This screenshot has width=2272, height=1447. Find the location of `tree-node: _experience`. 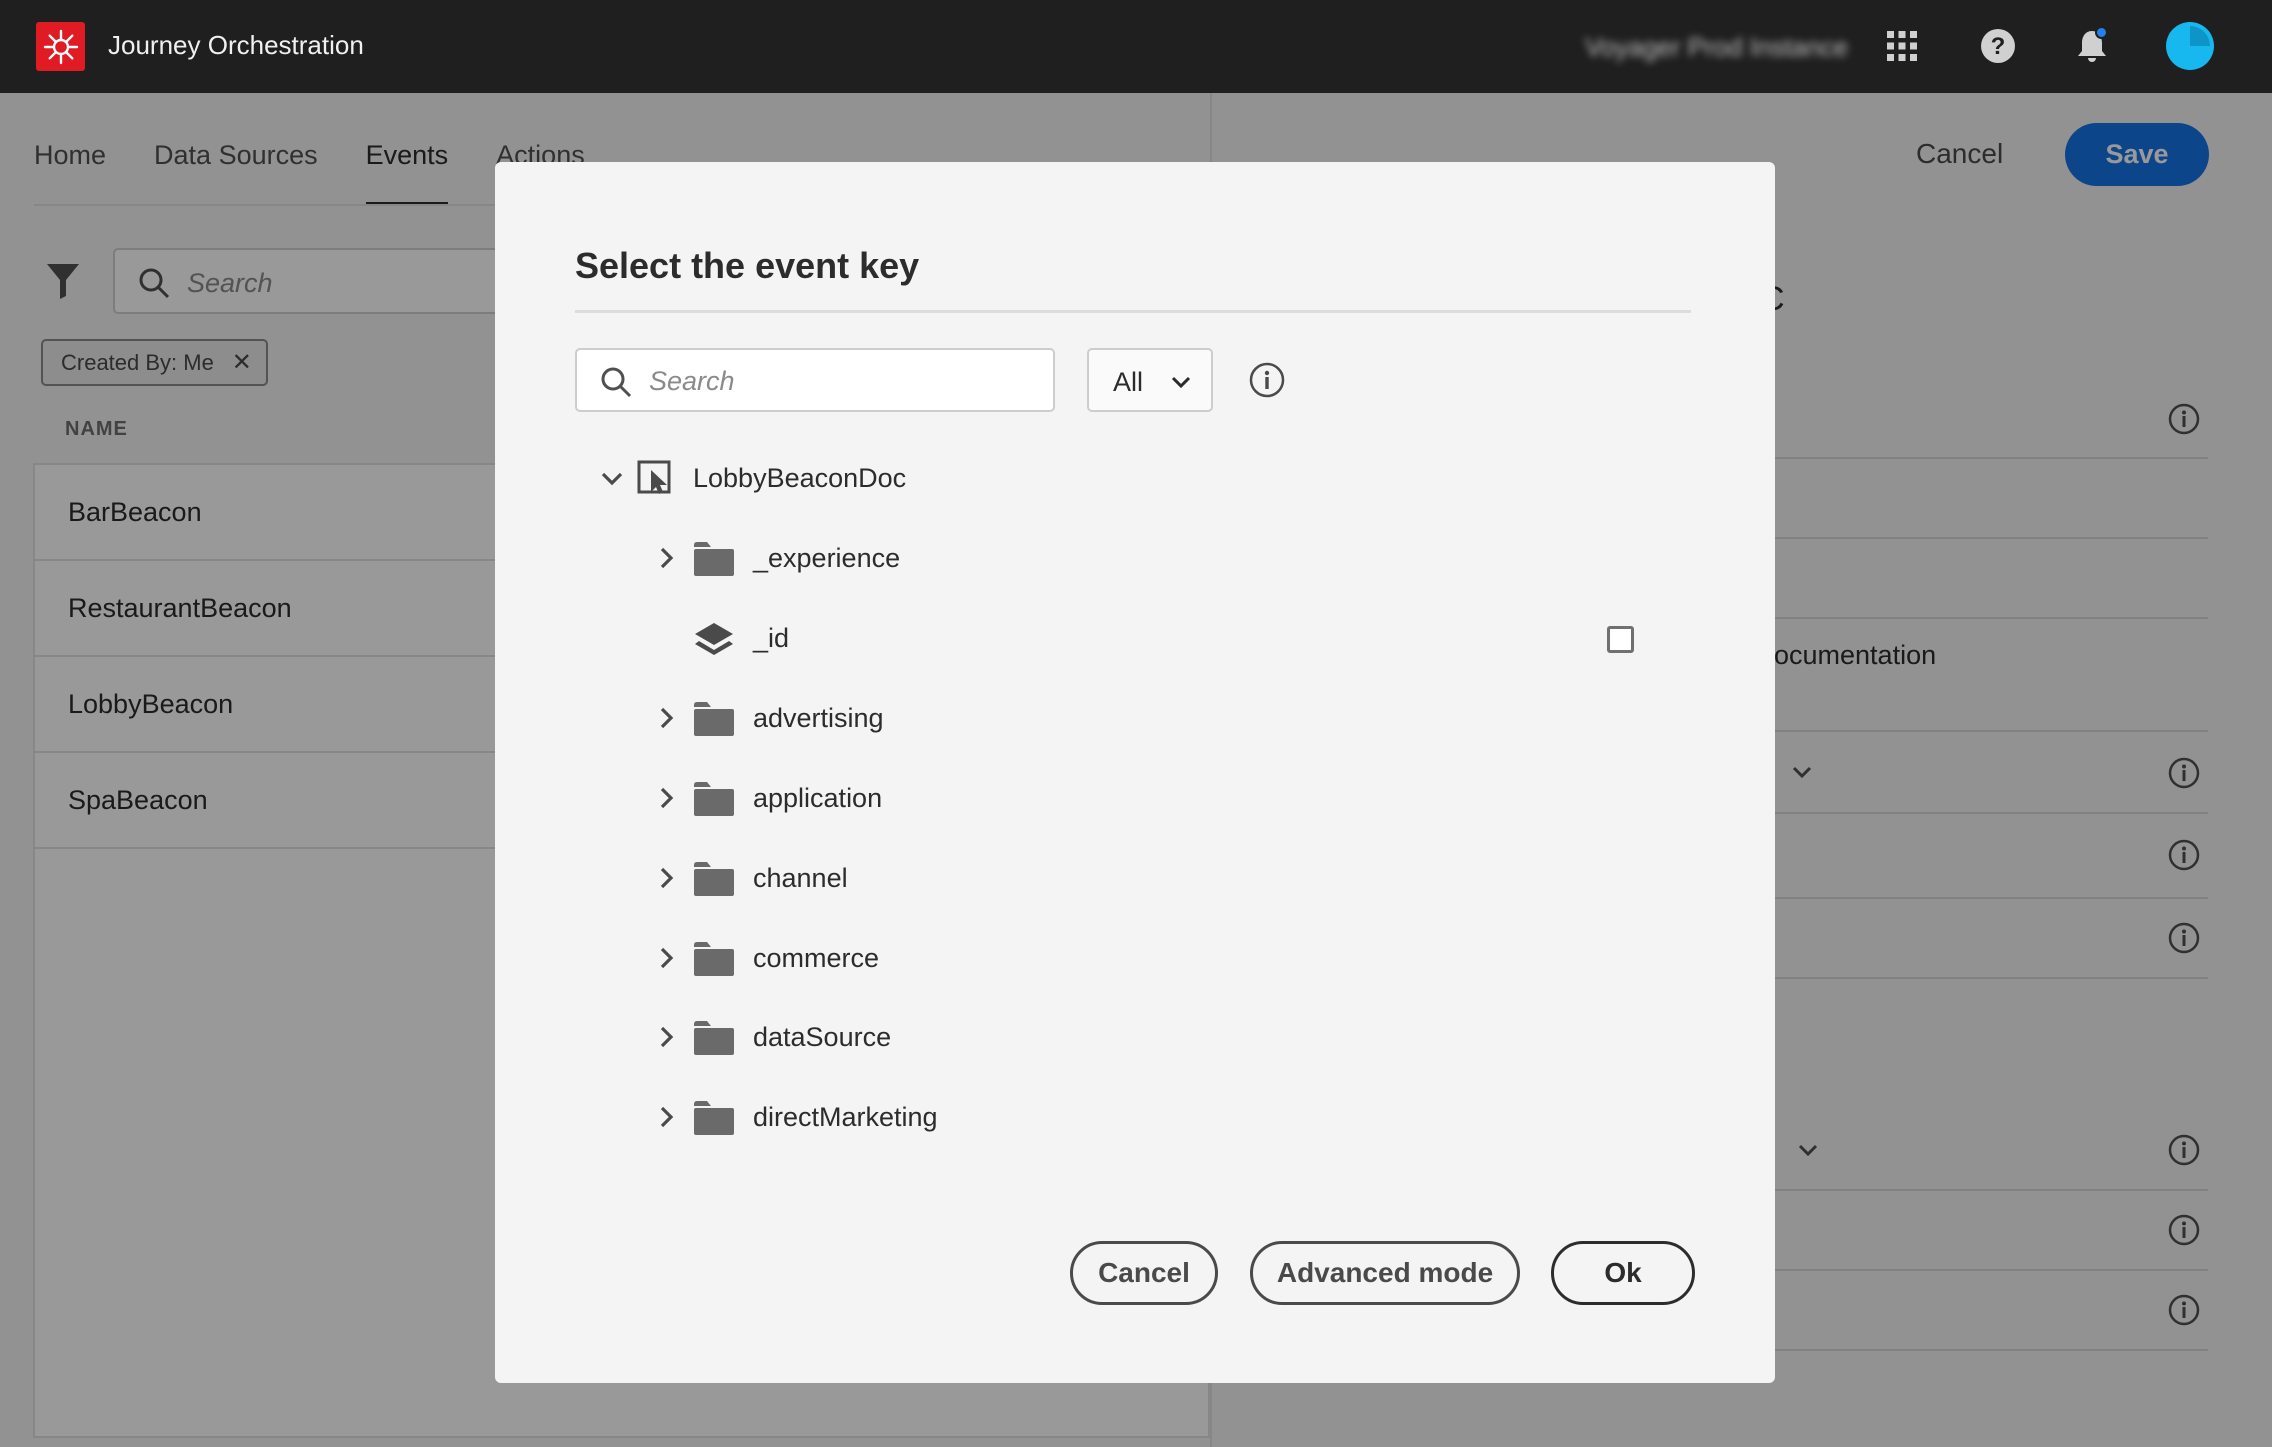

tree-node: _experience is located at coordinates (777, 558).